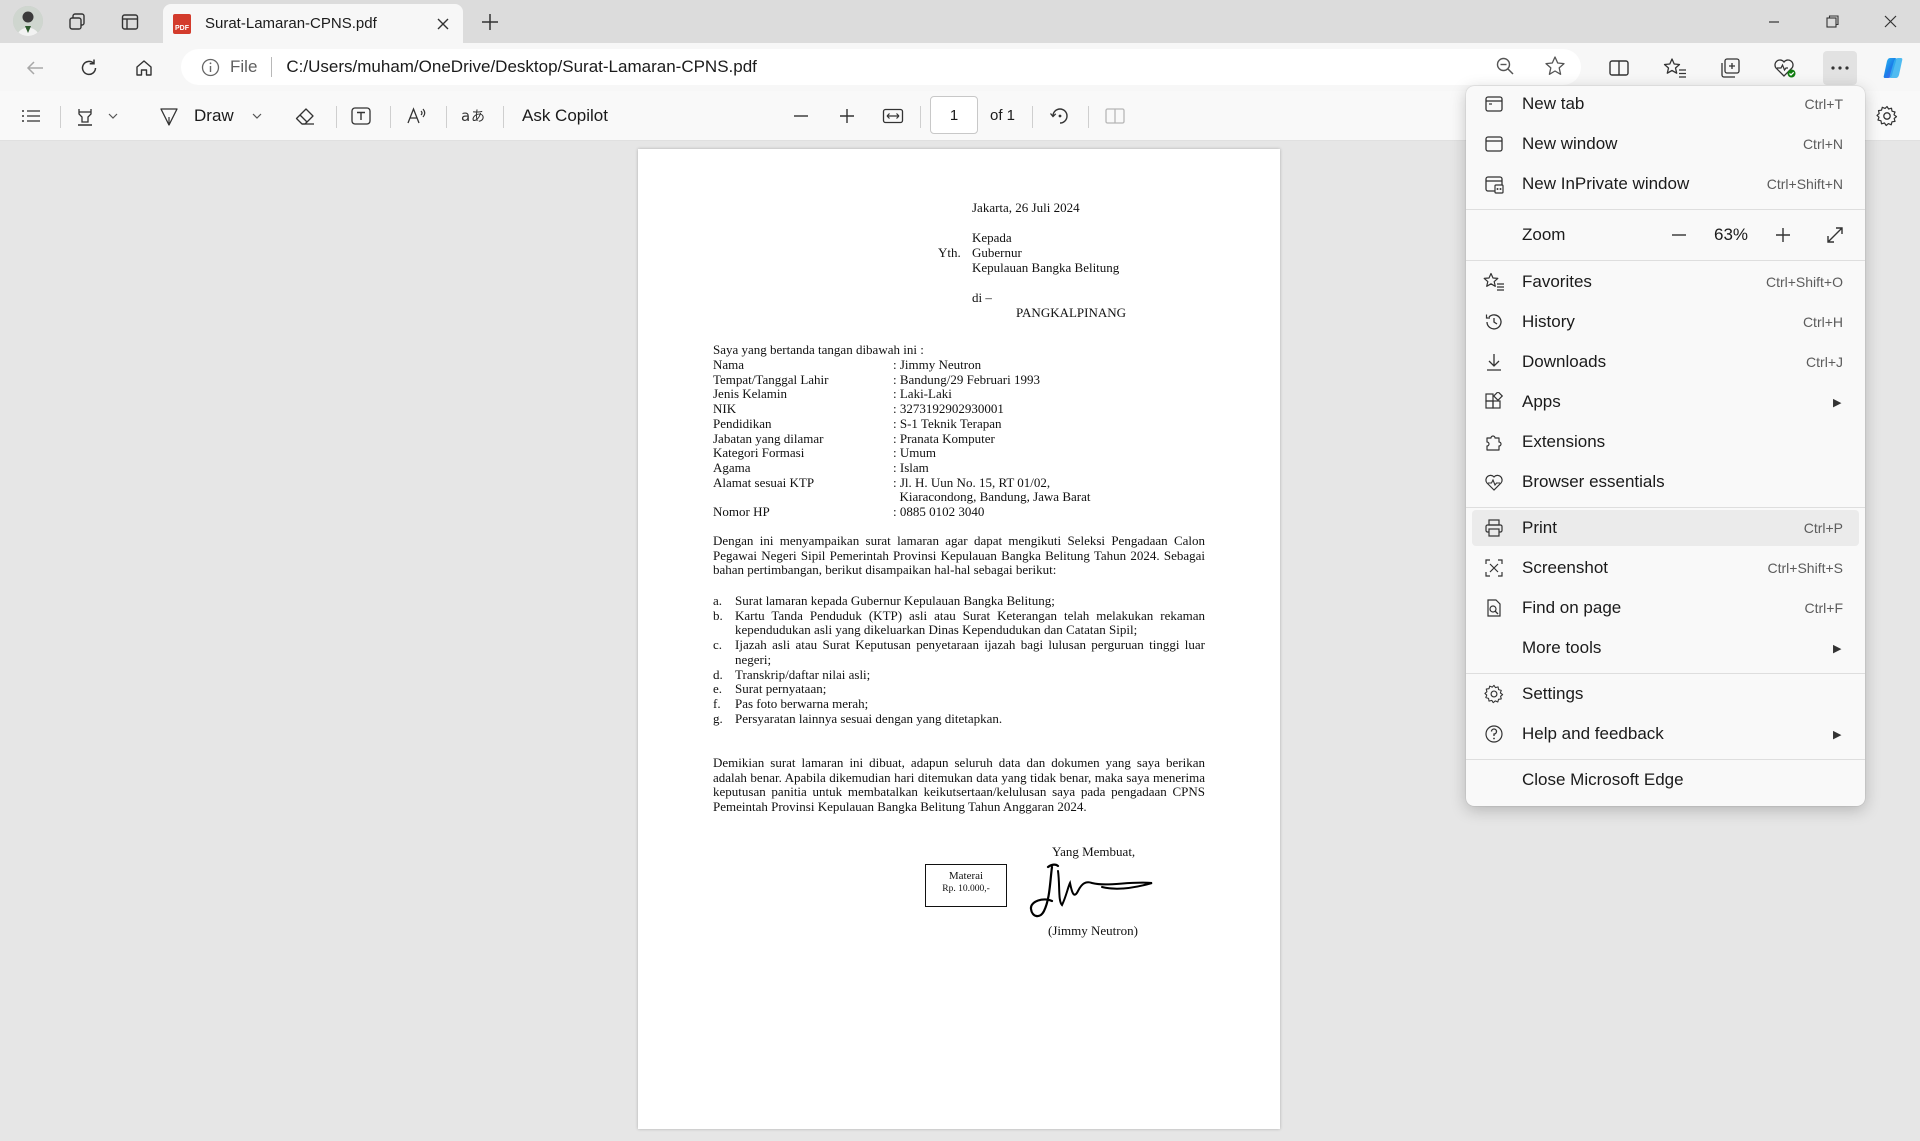 The image size is (1920, 1141). I want to click on menu-item-print: Print Ctrl+P, so click(1665, 528).